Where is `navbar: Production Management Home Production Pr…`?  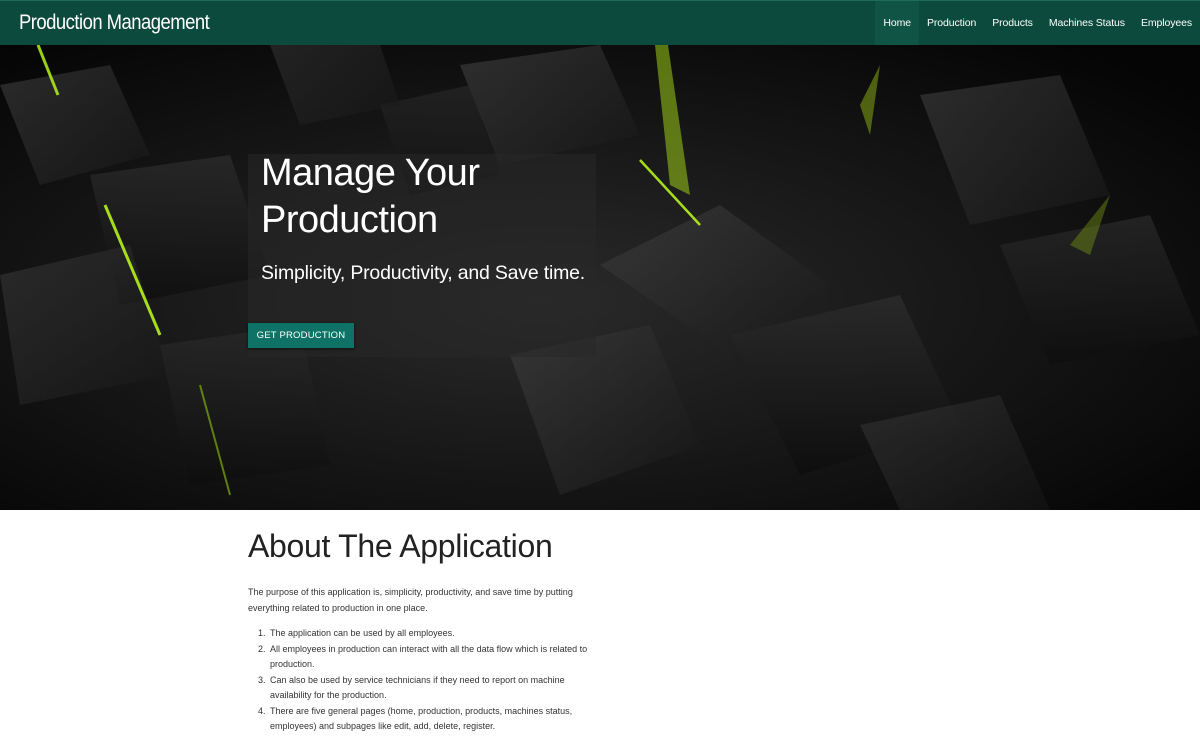
navbar: Production Management Home Production Pr… is located at coordinates (600, 23).